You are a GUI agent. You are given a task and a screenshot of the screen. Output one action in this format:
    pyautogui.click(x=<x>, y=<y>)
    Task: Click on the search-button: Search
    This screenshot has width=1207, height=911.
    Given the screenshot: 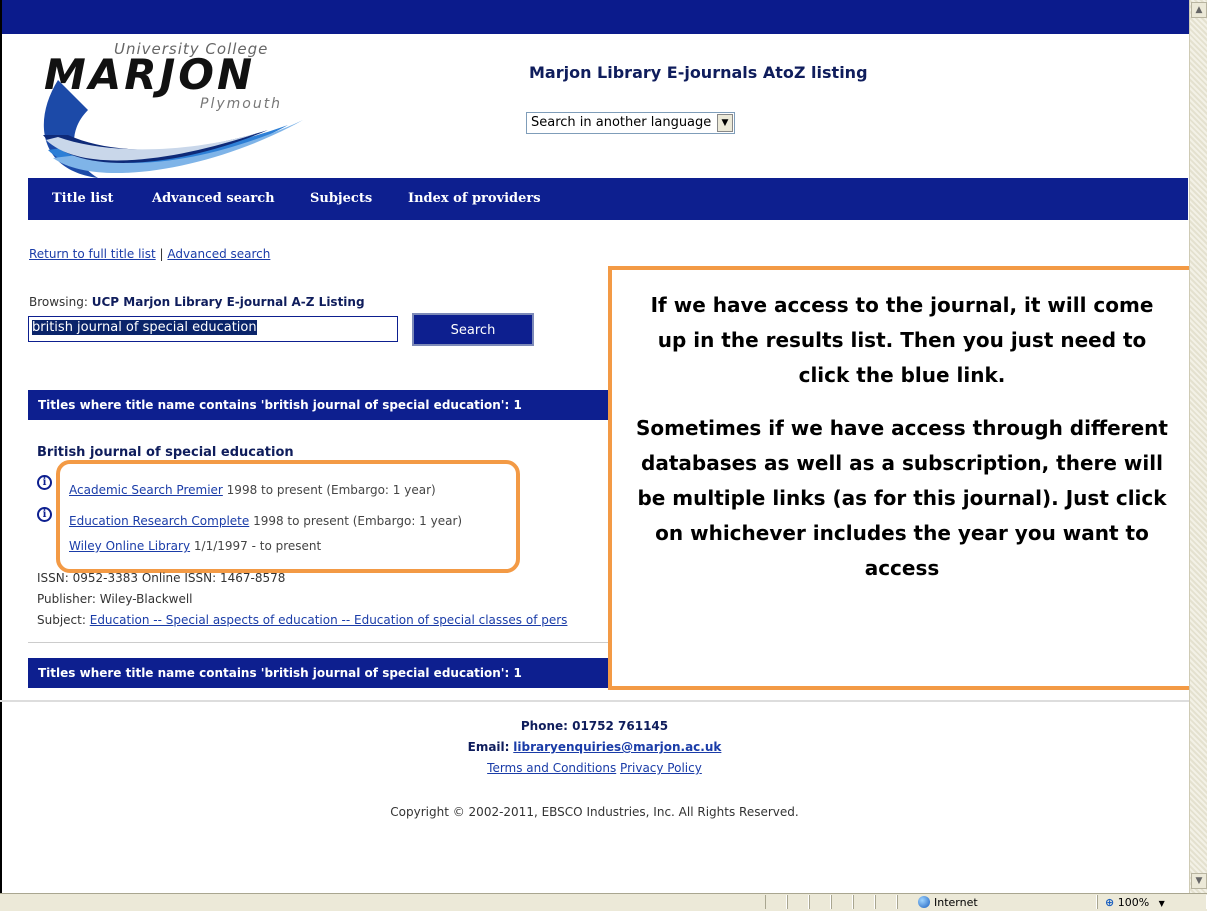 What is the action you would take?
    pyautogui.click(x=473, y=329)
    